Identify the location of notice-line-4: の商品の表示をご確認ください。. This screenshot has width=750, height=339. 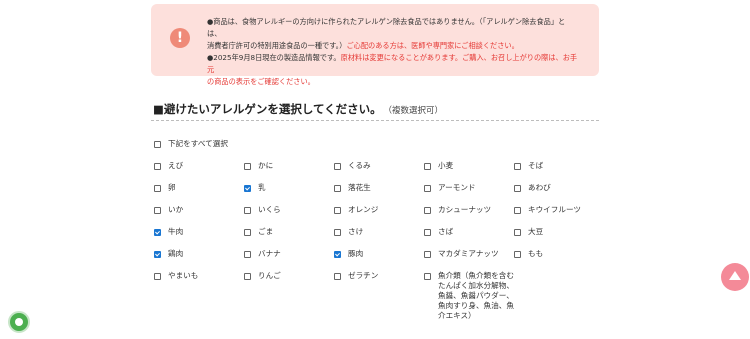
(261, 81).